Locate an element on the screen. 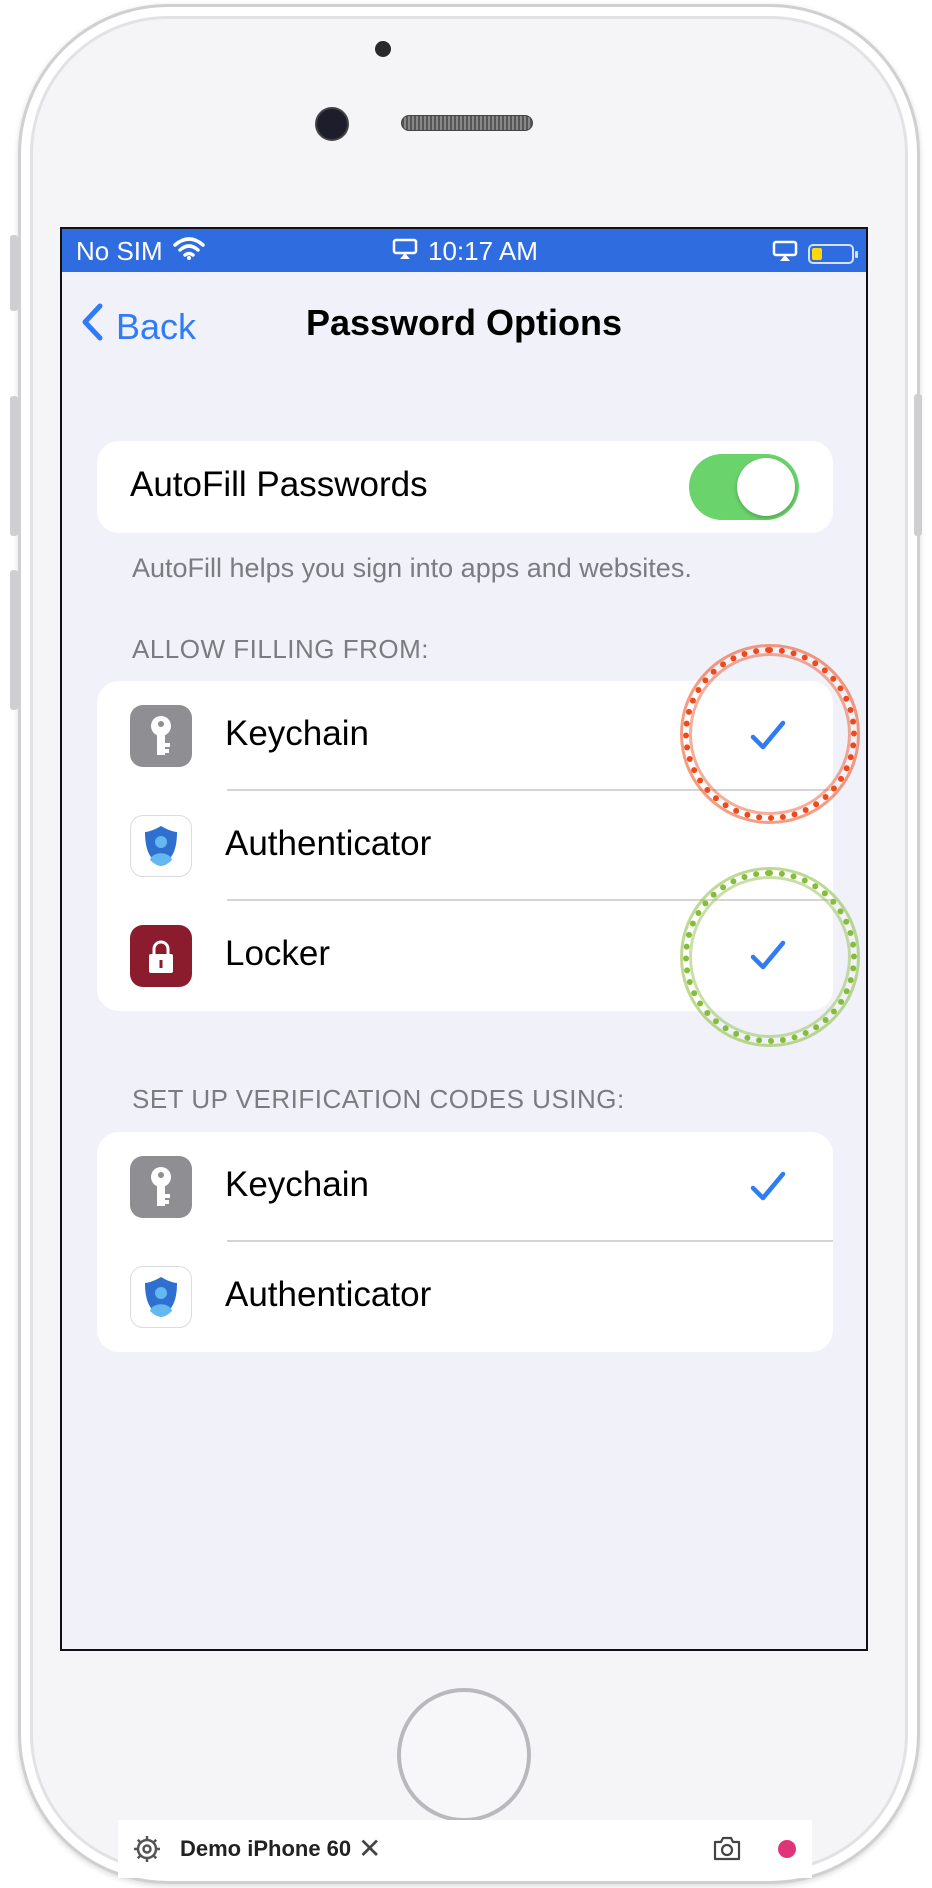 This screenshot has height=1888, width=932. autofill-group: AutoFill Passwords is located at coordinates (465, 487).